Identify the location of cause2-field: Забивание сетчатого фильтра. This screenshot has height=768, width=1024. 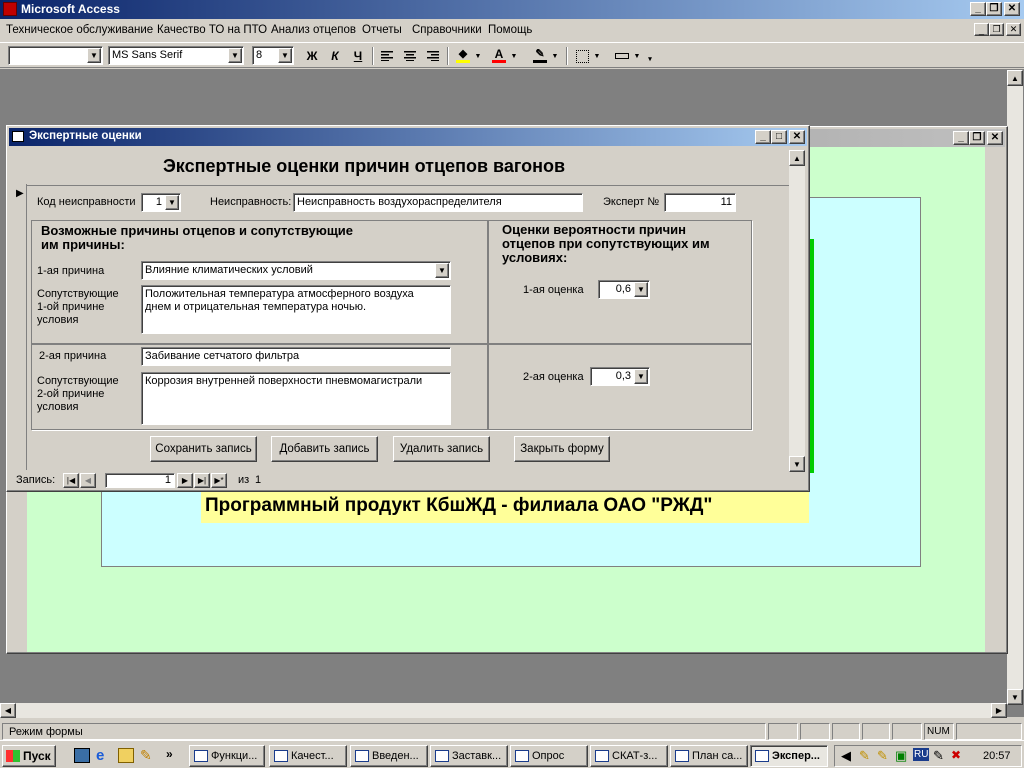
(296, 356).